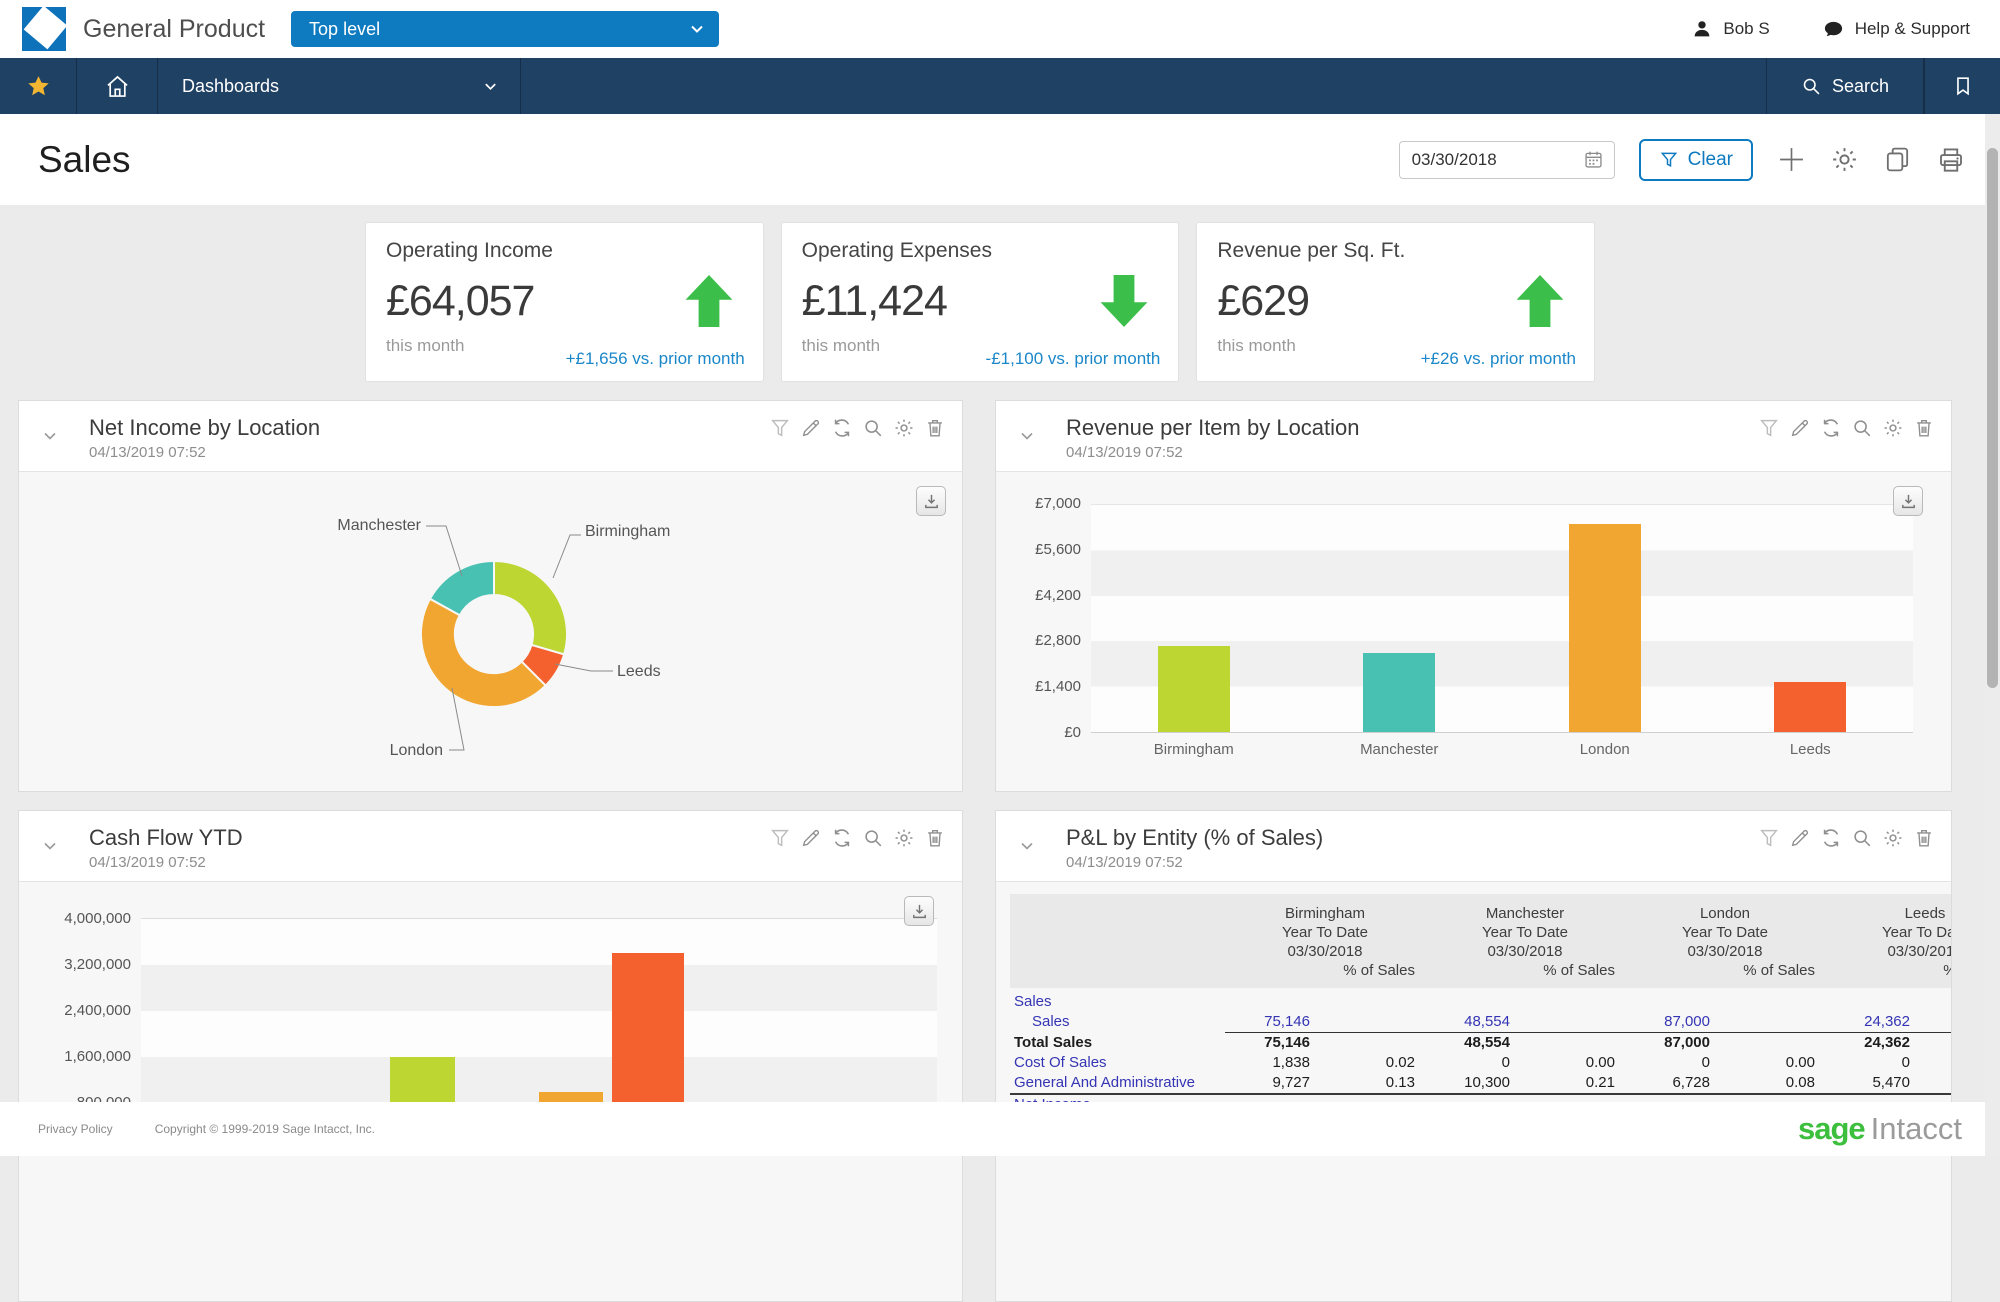 Image resolution: width=2000 pixels, height=1302 pixels. Describe the element at coordinates (1117, 1063) in the screenshot. I see `pnl-account-link: Cost Of Sales` at that location.